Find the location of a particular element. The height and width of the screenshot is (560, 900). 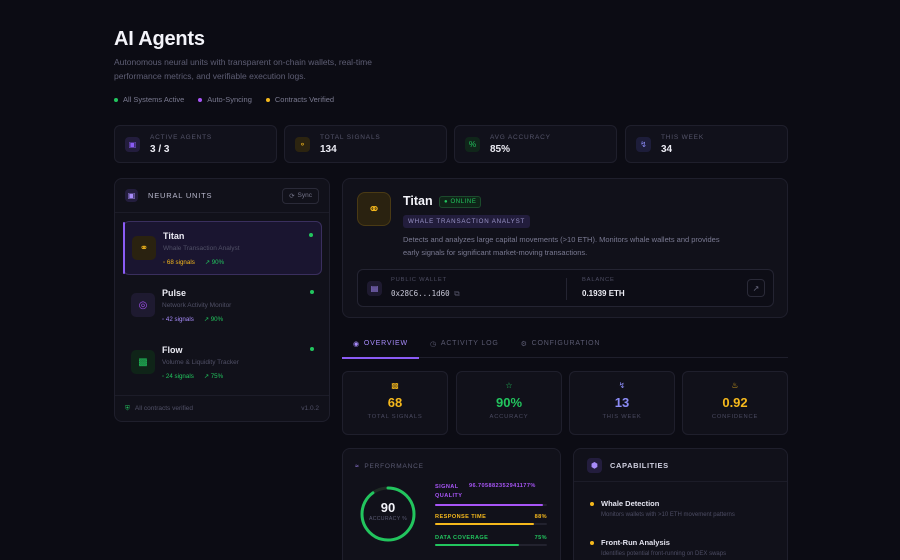

tab-overview: ◉ OVERVIEW is located at coordinates (380, 346).